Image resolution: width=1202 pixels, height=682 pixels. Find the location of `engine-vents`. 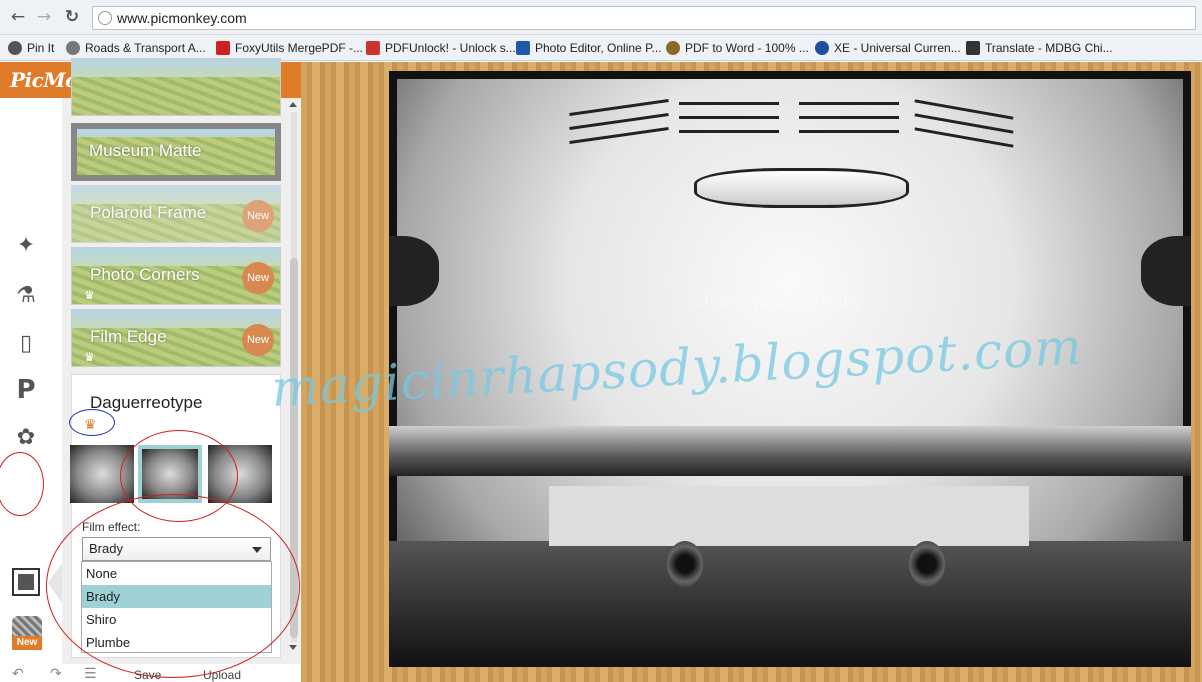

engine-vents is located at coordinates (791, 133).